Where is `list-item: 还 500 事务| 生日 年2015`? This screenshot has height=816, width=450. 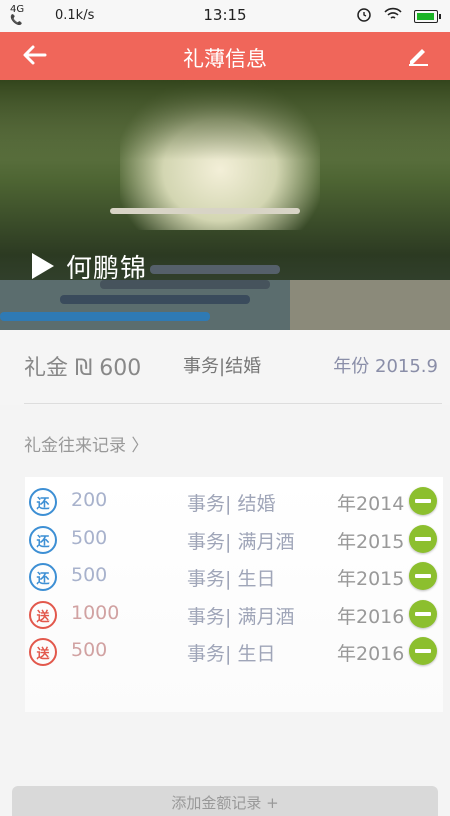 list-item: 还 500 事务| 生日 年2015 is located at coordinates (234, 576).